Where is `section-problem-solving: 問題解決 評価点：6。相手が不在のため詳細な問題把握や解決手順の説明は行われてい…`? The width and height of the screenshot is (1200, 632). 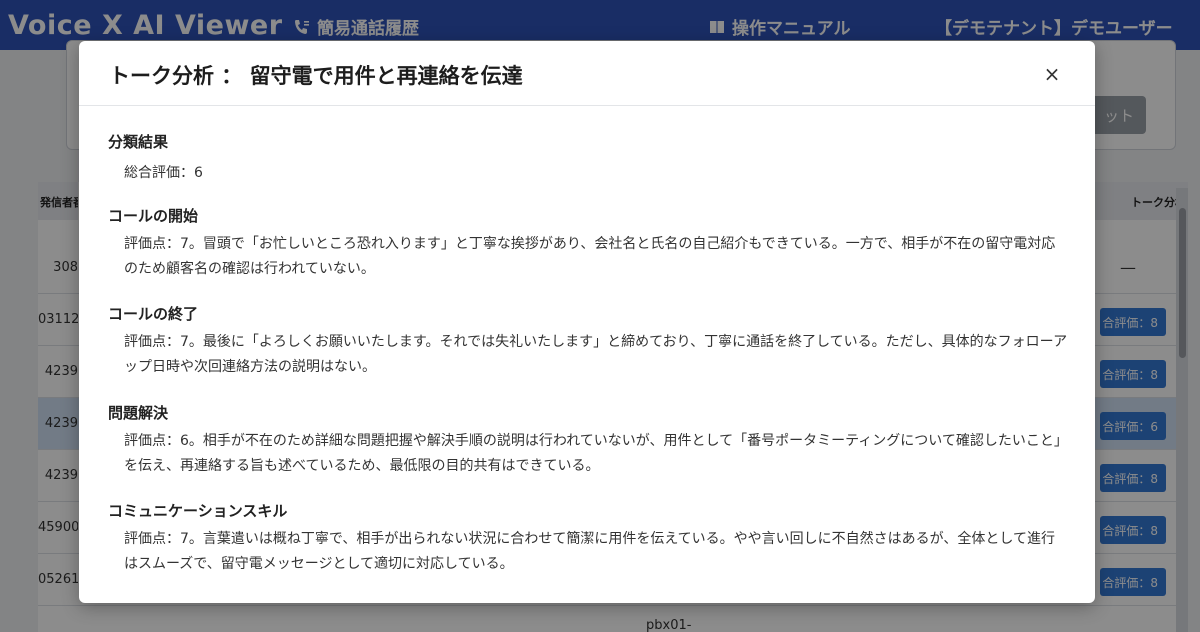
section-problem-solving: 問題解決 評価点：6。相手が不在のため詳細な問題把握や解決手順の説明は行われてい… is located at coordinates (588, 440).